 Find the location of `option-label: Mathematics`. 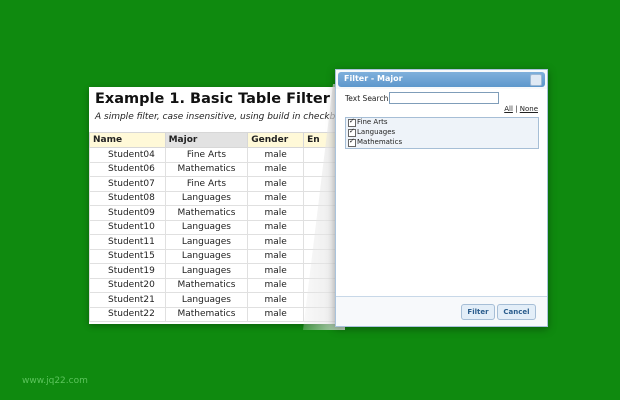

option-label: Mathematics is located at coordinates (380, 142).